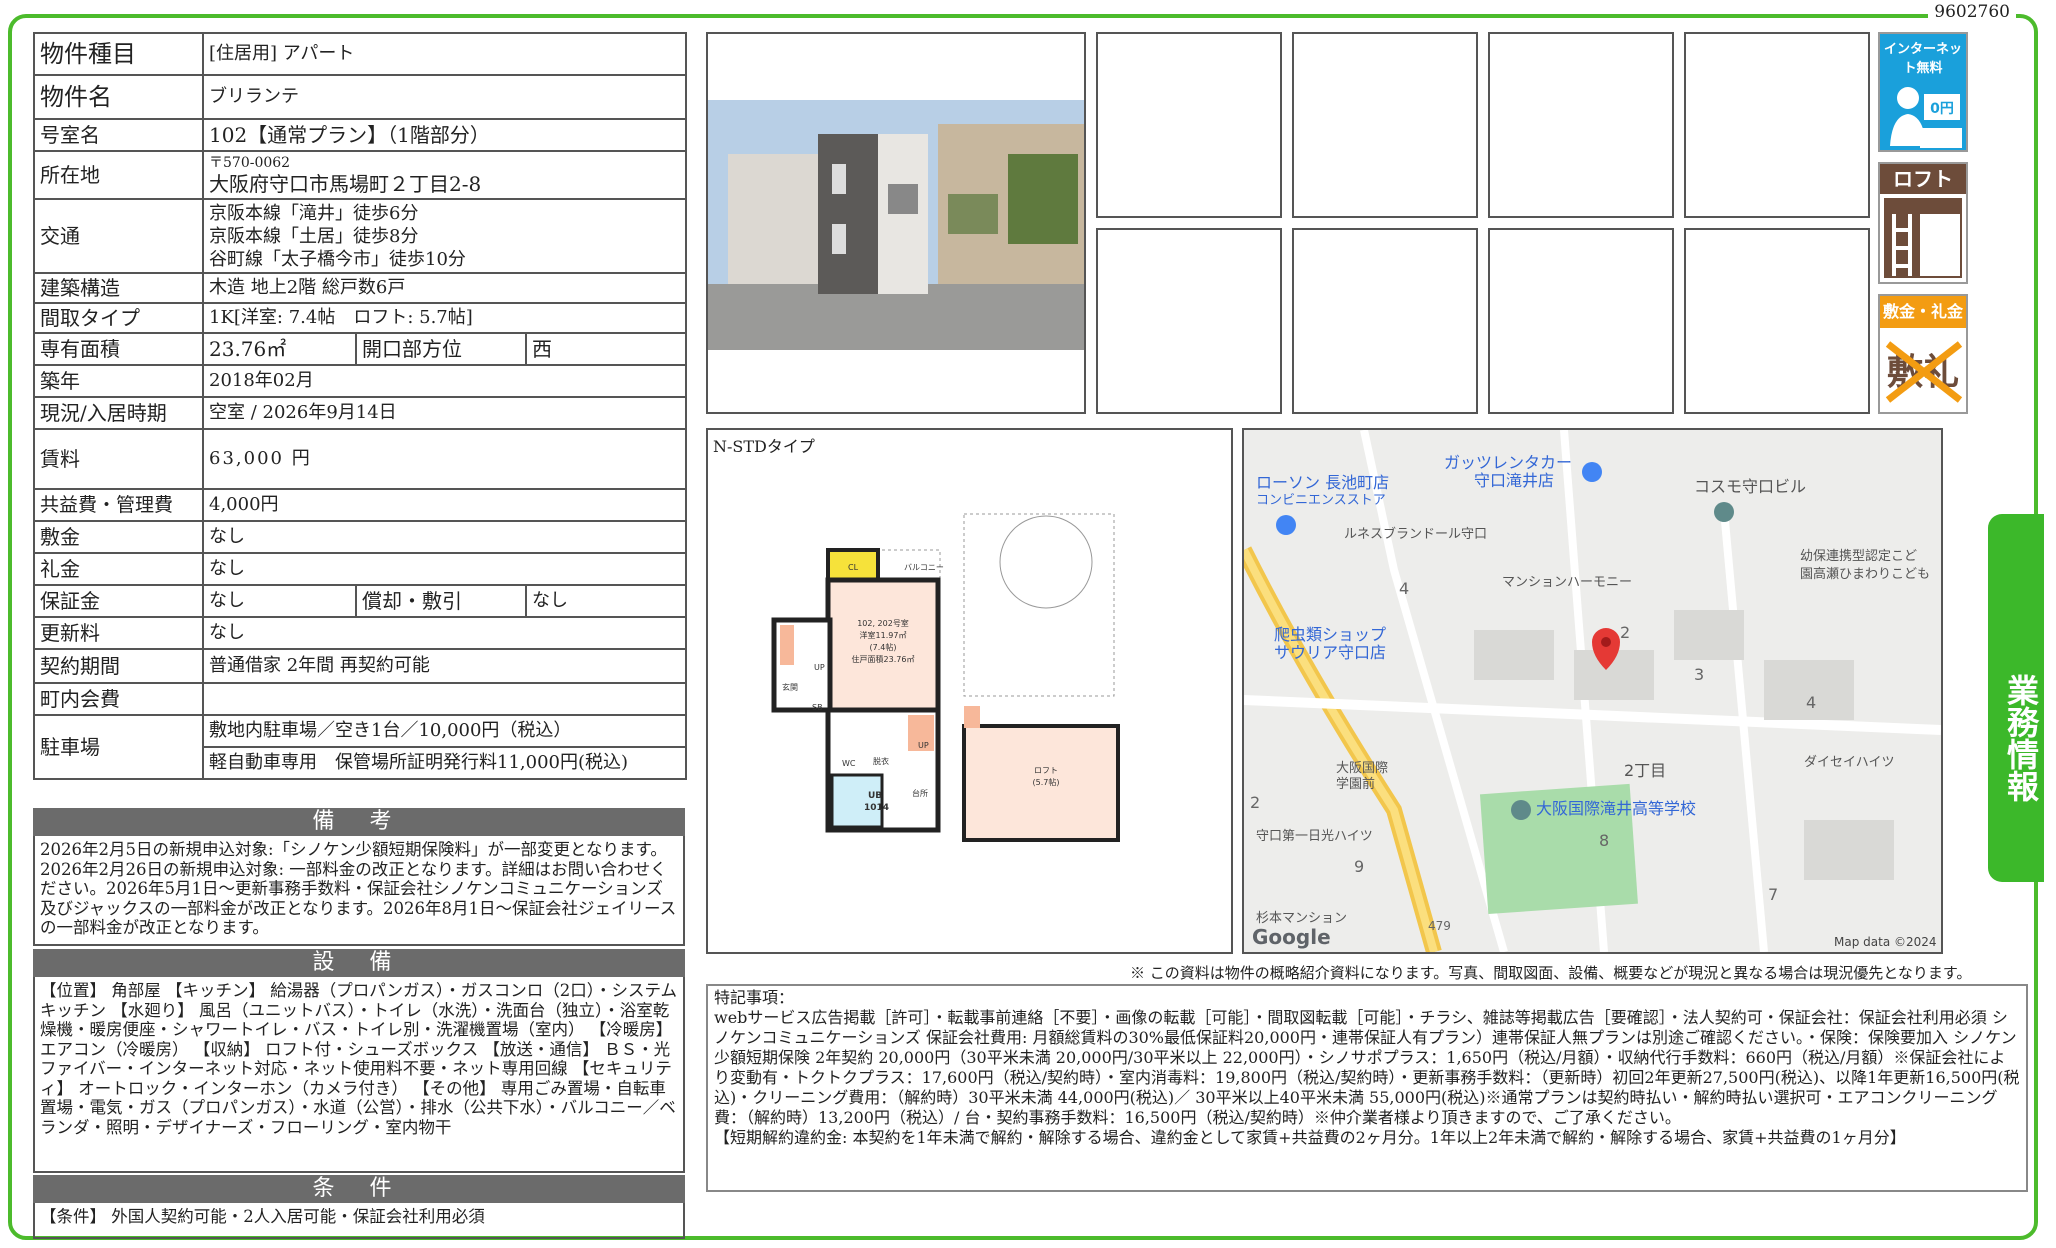 This screenshot has width=2056, height=1248. I want to click on shoebox-label: SB, so click(817, 707).